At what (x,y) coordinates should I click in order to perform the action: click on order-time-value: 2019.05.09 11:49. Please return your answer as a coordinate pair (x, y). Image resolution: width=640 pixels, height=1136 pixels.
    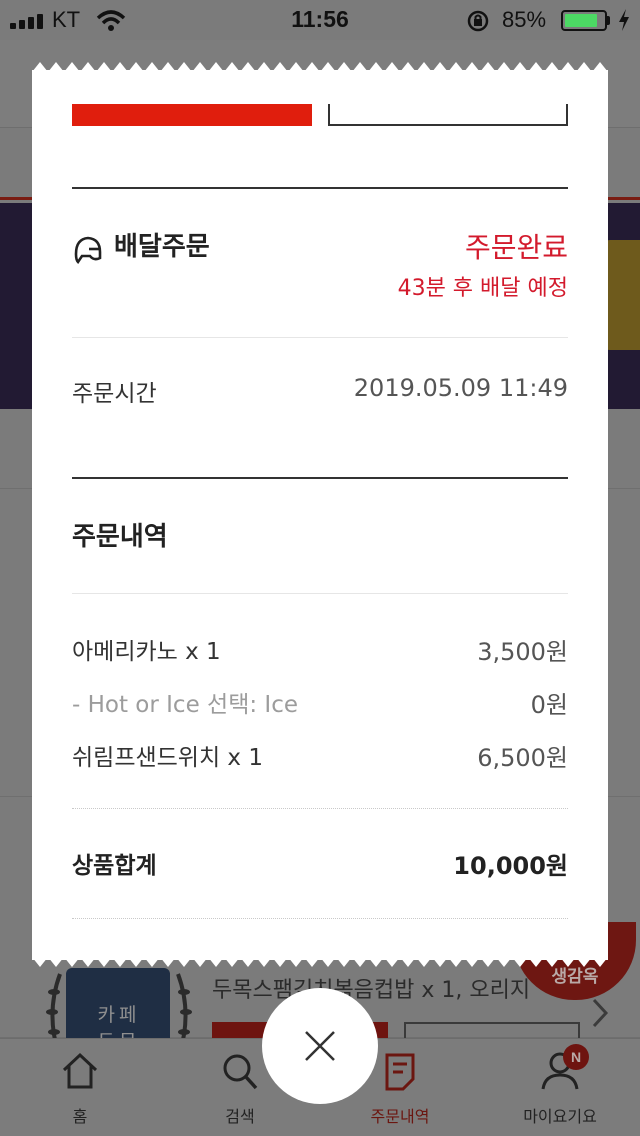
    Looking at the image, I should click on (460, 388).